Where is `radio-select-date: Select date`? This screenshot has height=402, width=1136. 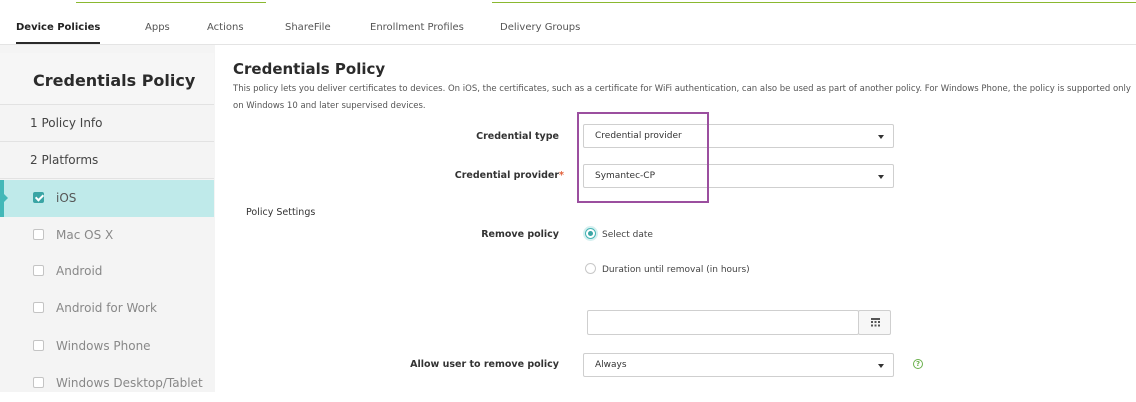
radio-select-date: Select date is located at coordinates (619, 234).